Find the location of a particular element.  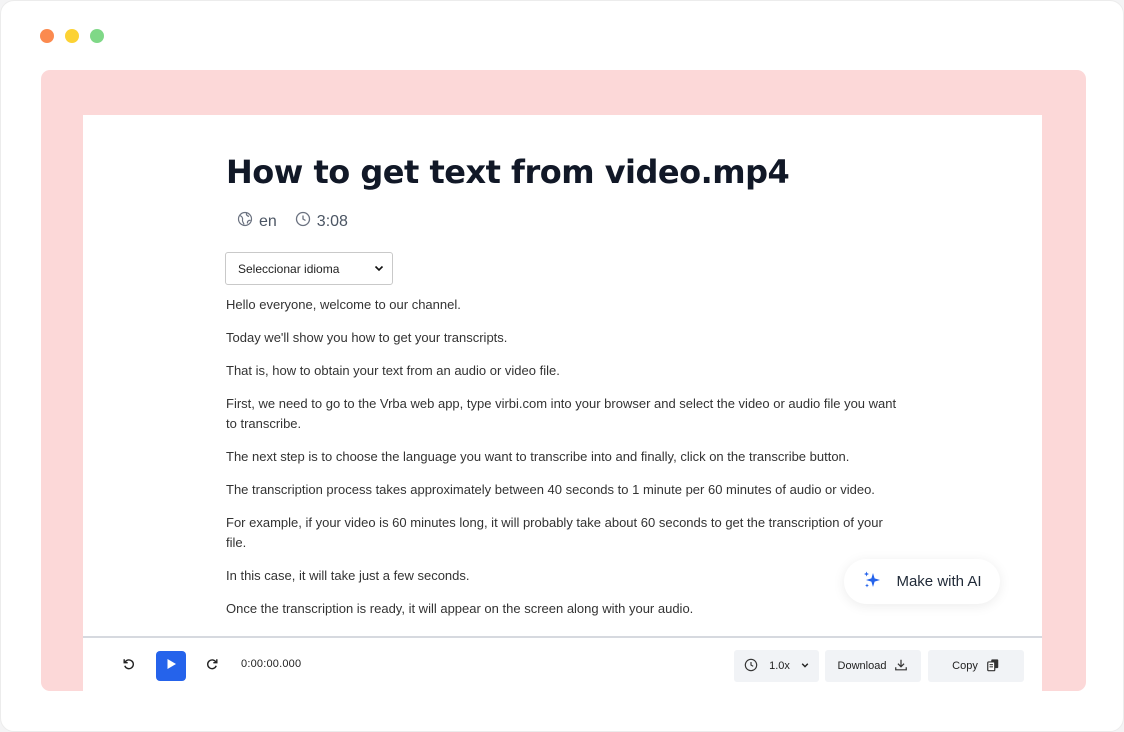

make-with-ai-button: Make with AI is located at coordinates (922, 581).